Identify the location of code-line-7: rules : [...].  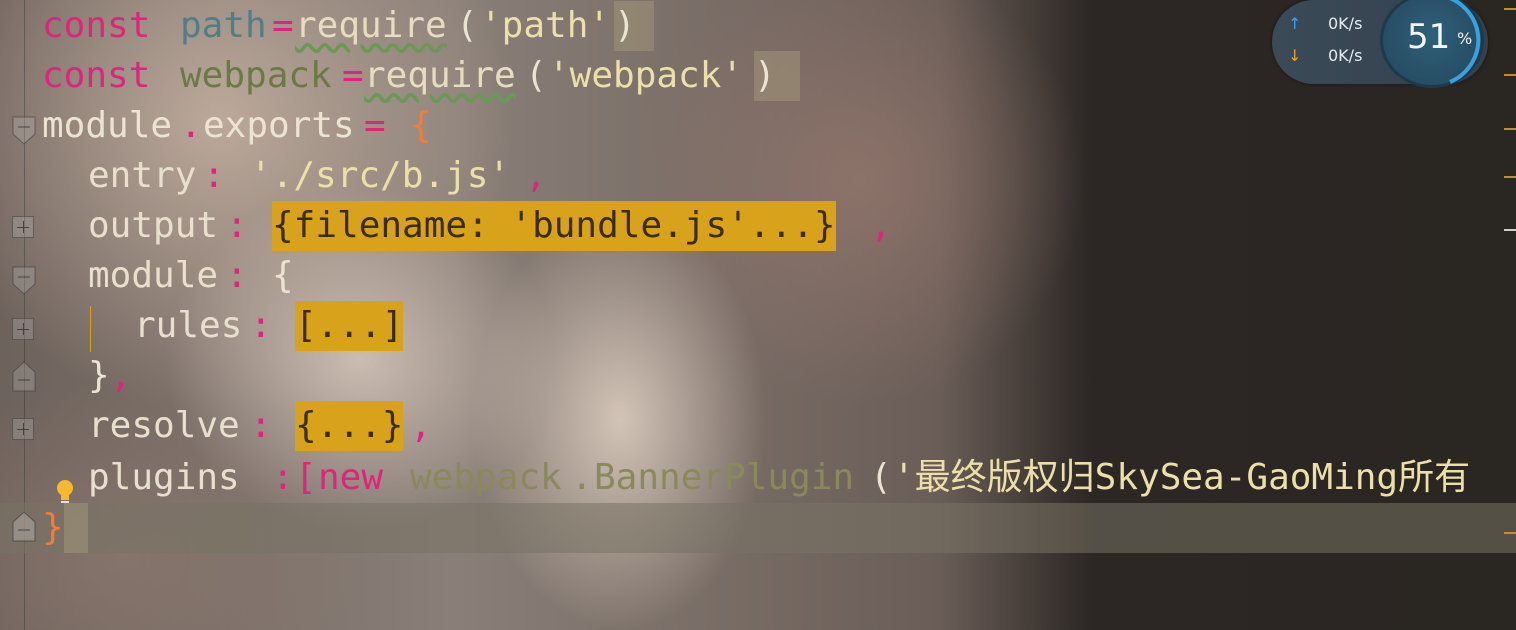
(225, 326).